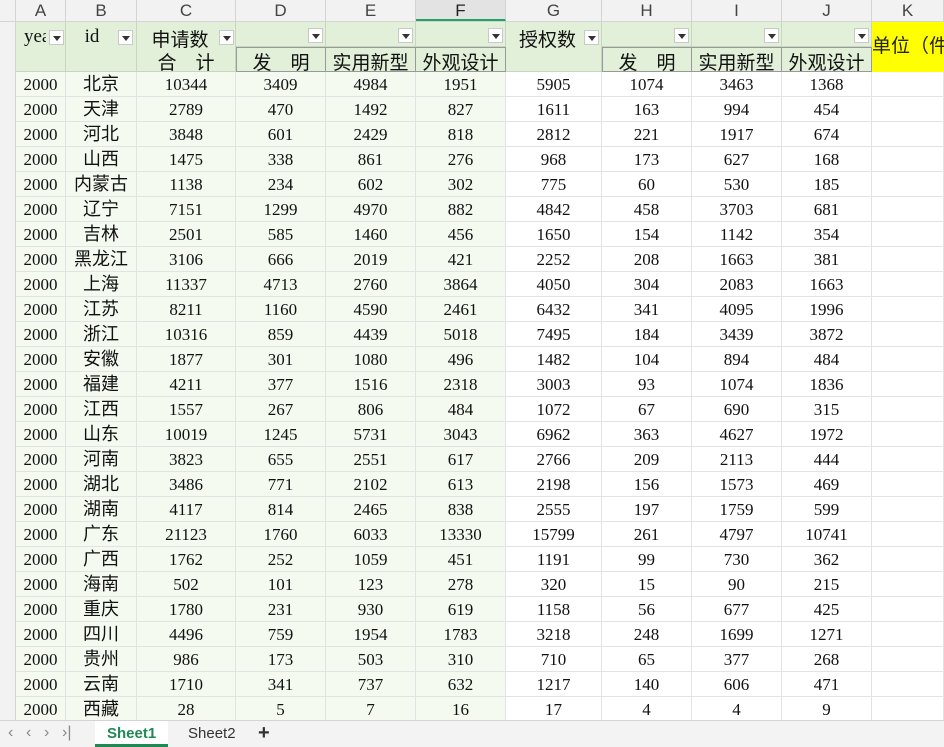 This screenshot has width=944, height=747. What do you see at coordinates (737, 184) in the screenshot?
I see `cell-grant-utility: 530` at bounding box center [737, 184].